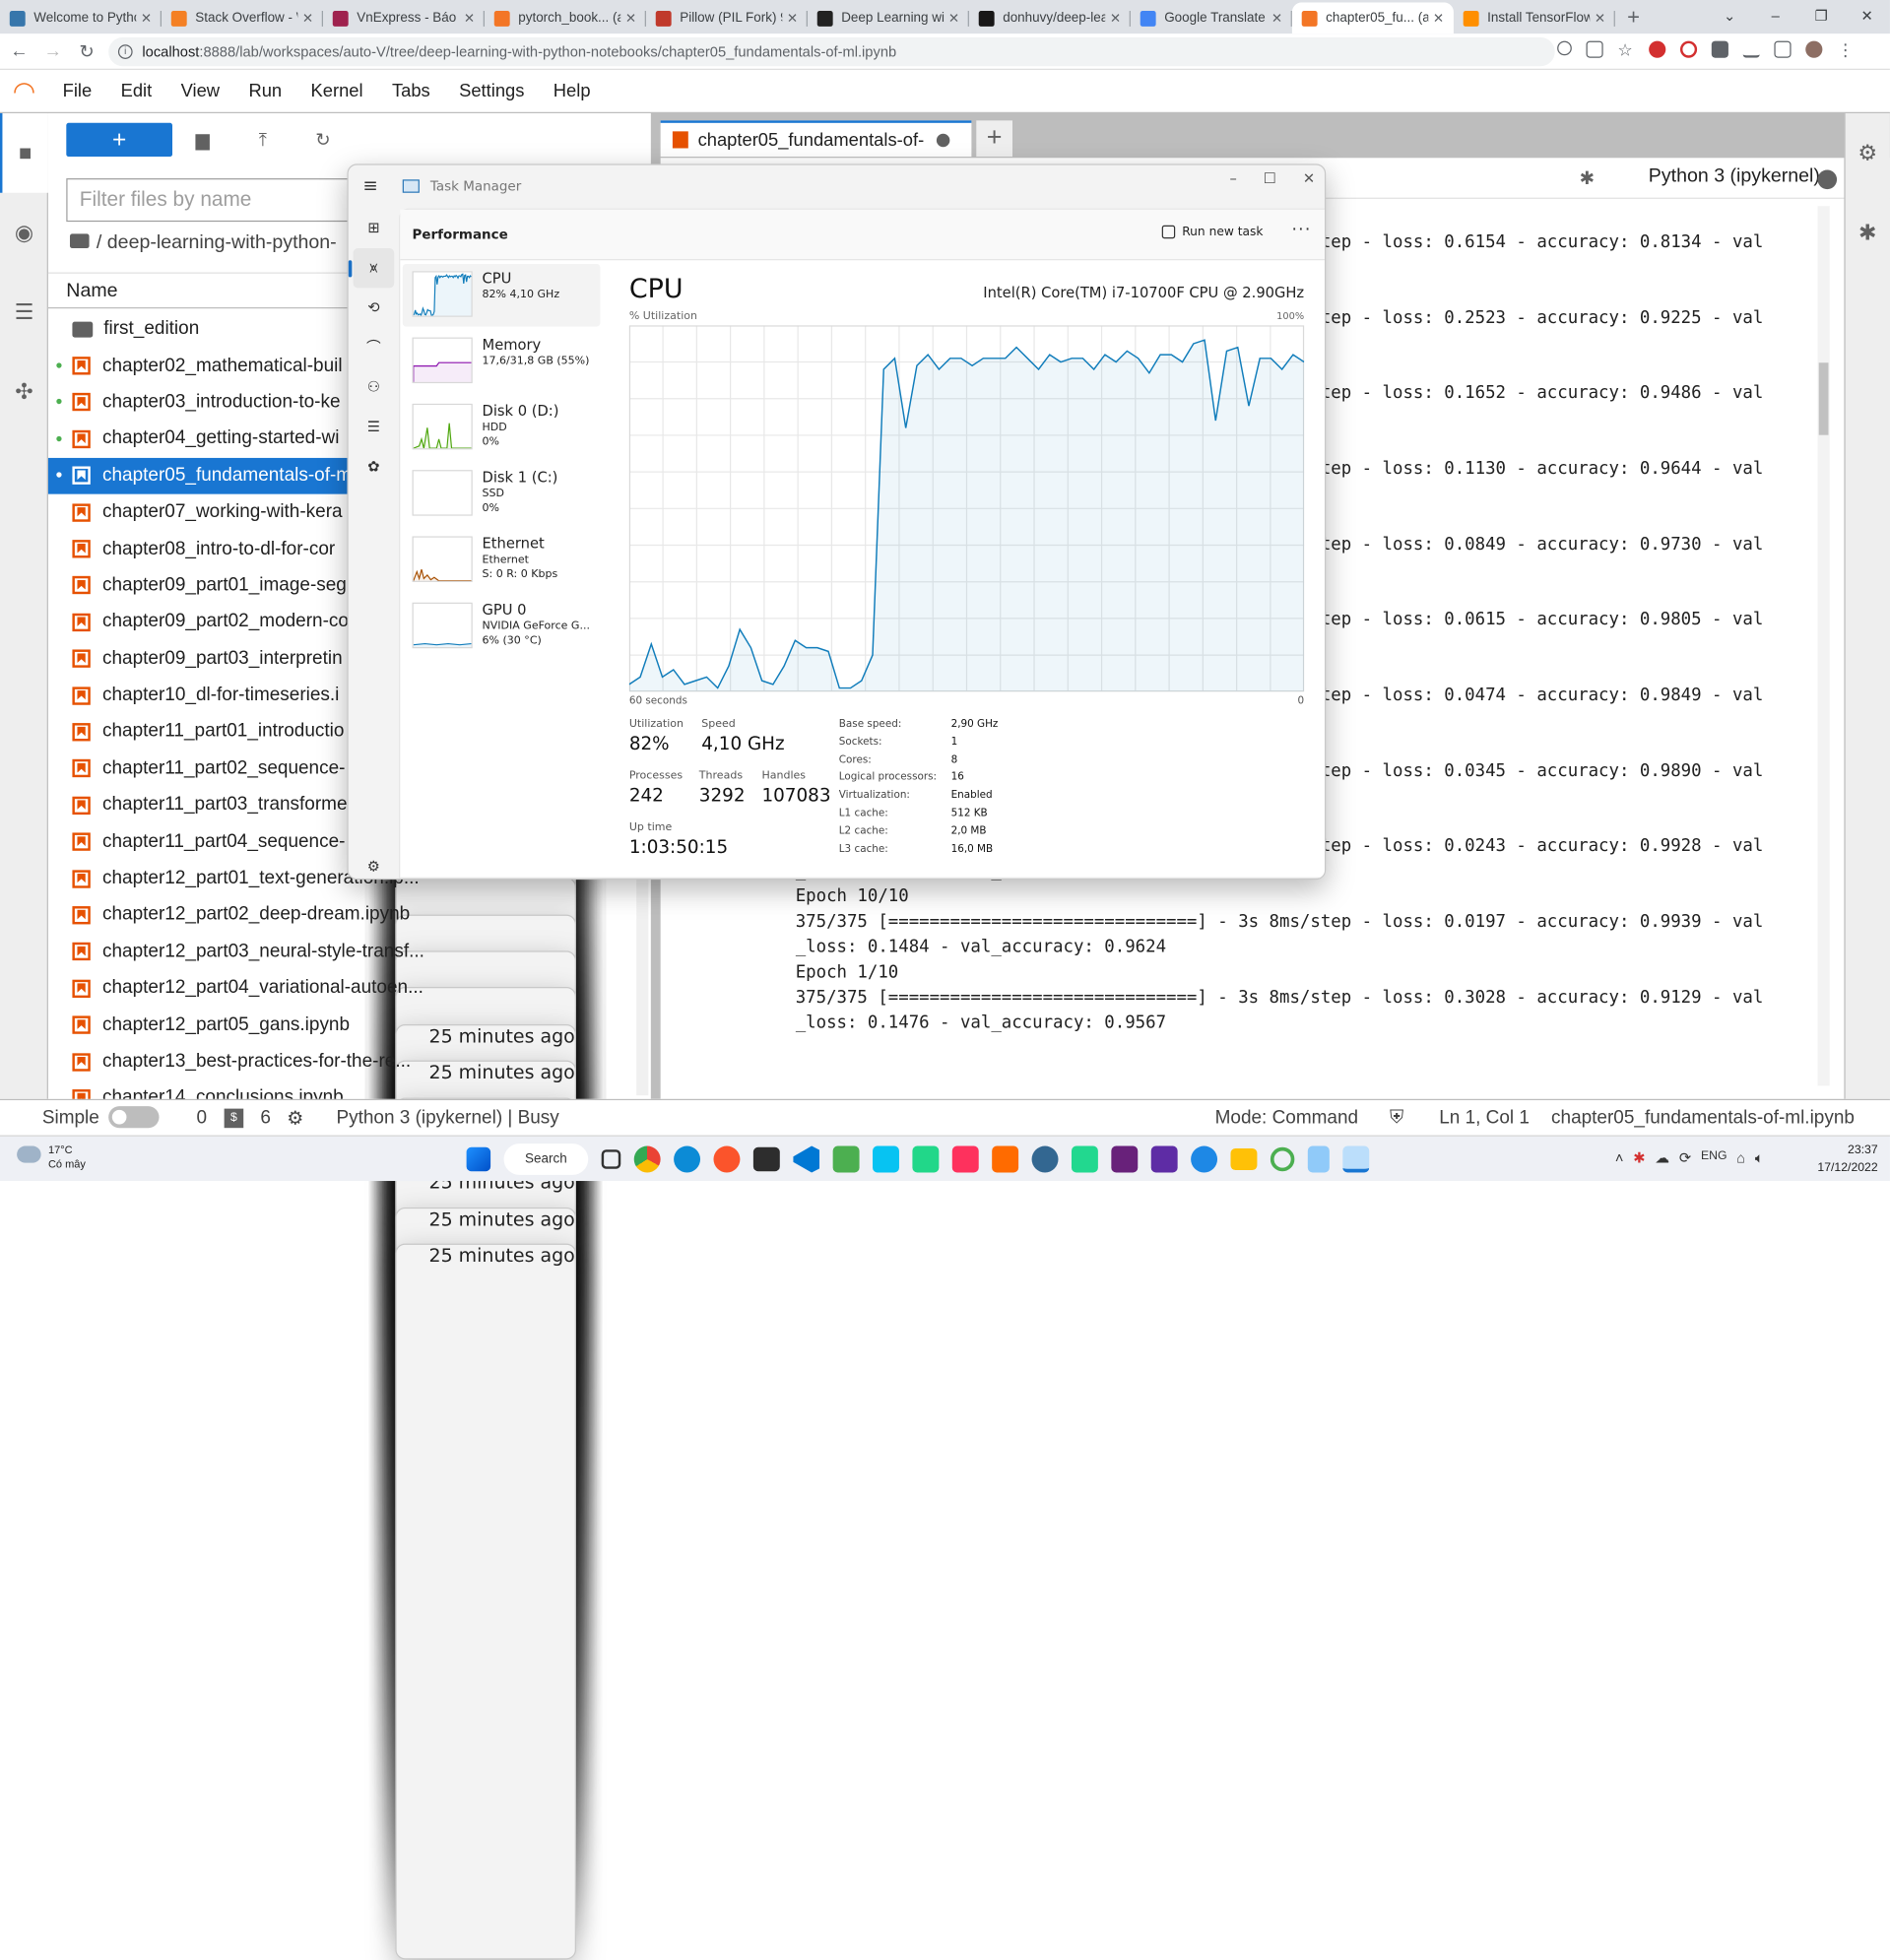 The height and width of the screenshot is (1960, 1890). Describe the element at coordinates (77, 91) in the screenshot. I see `menu-file: File` at that location.